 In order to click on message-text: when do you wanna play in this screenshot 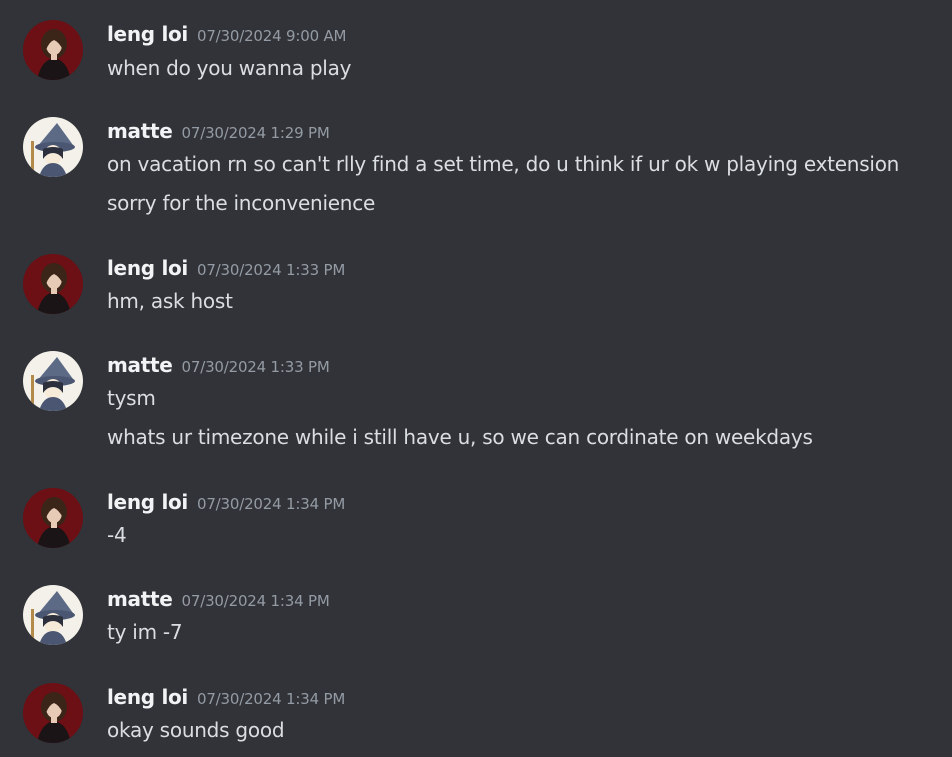, I will do `click(229, 68)`.